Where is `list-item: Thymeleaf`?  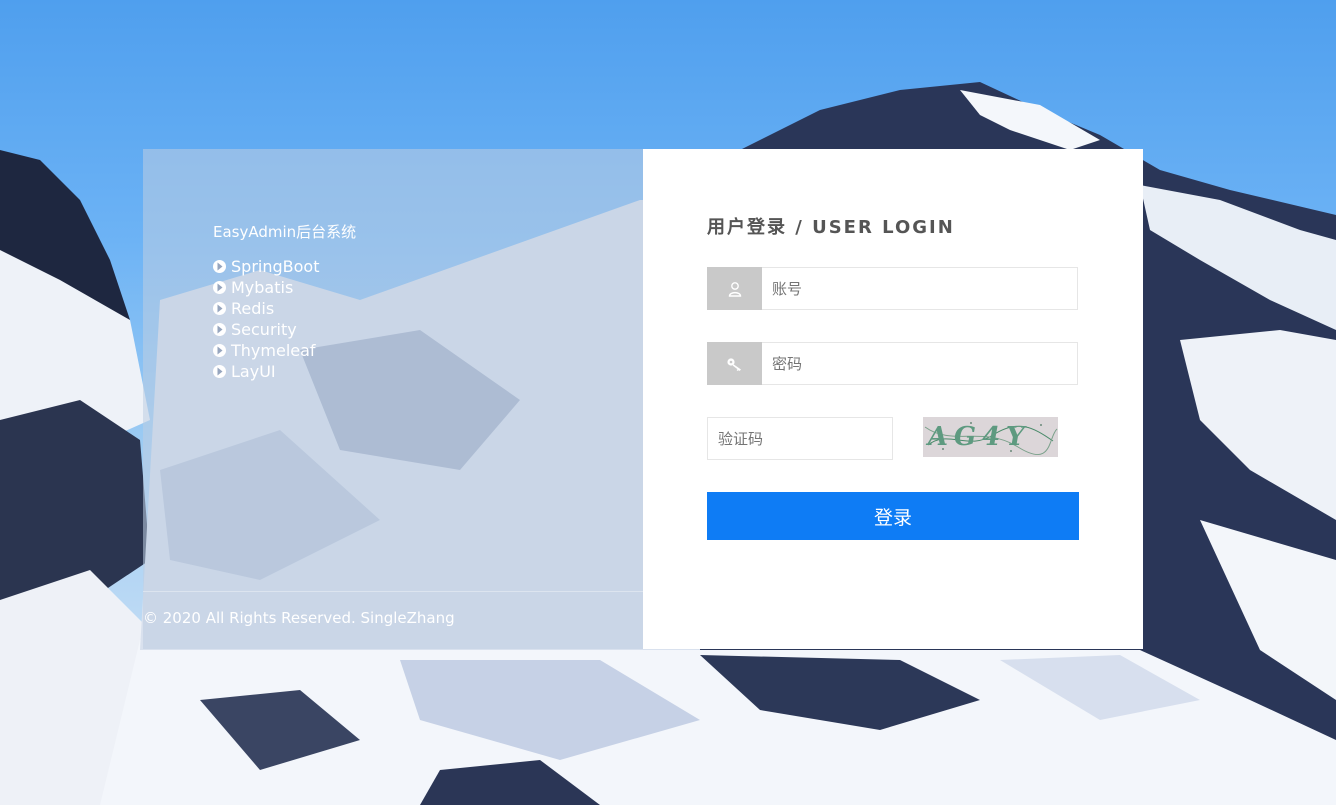 list-item: Thymeleaf is located at coordinates (266, 350).